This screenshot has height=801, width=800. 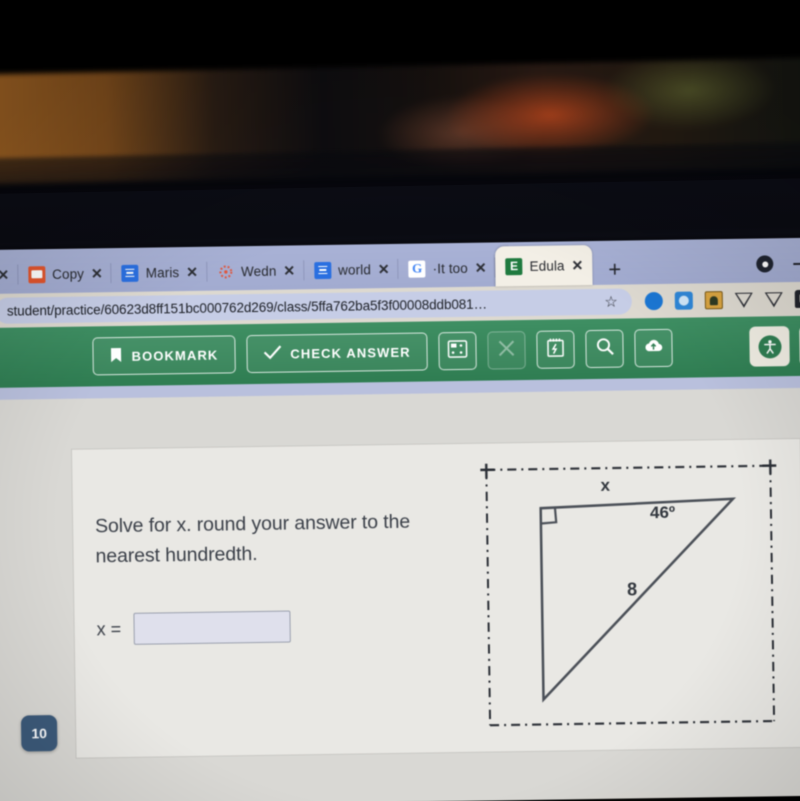 What do you see at coordinates (68, 274) in the screenshot?
I see `tab-label: Copy` at bounding box center [68, 274].